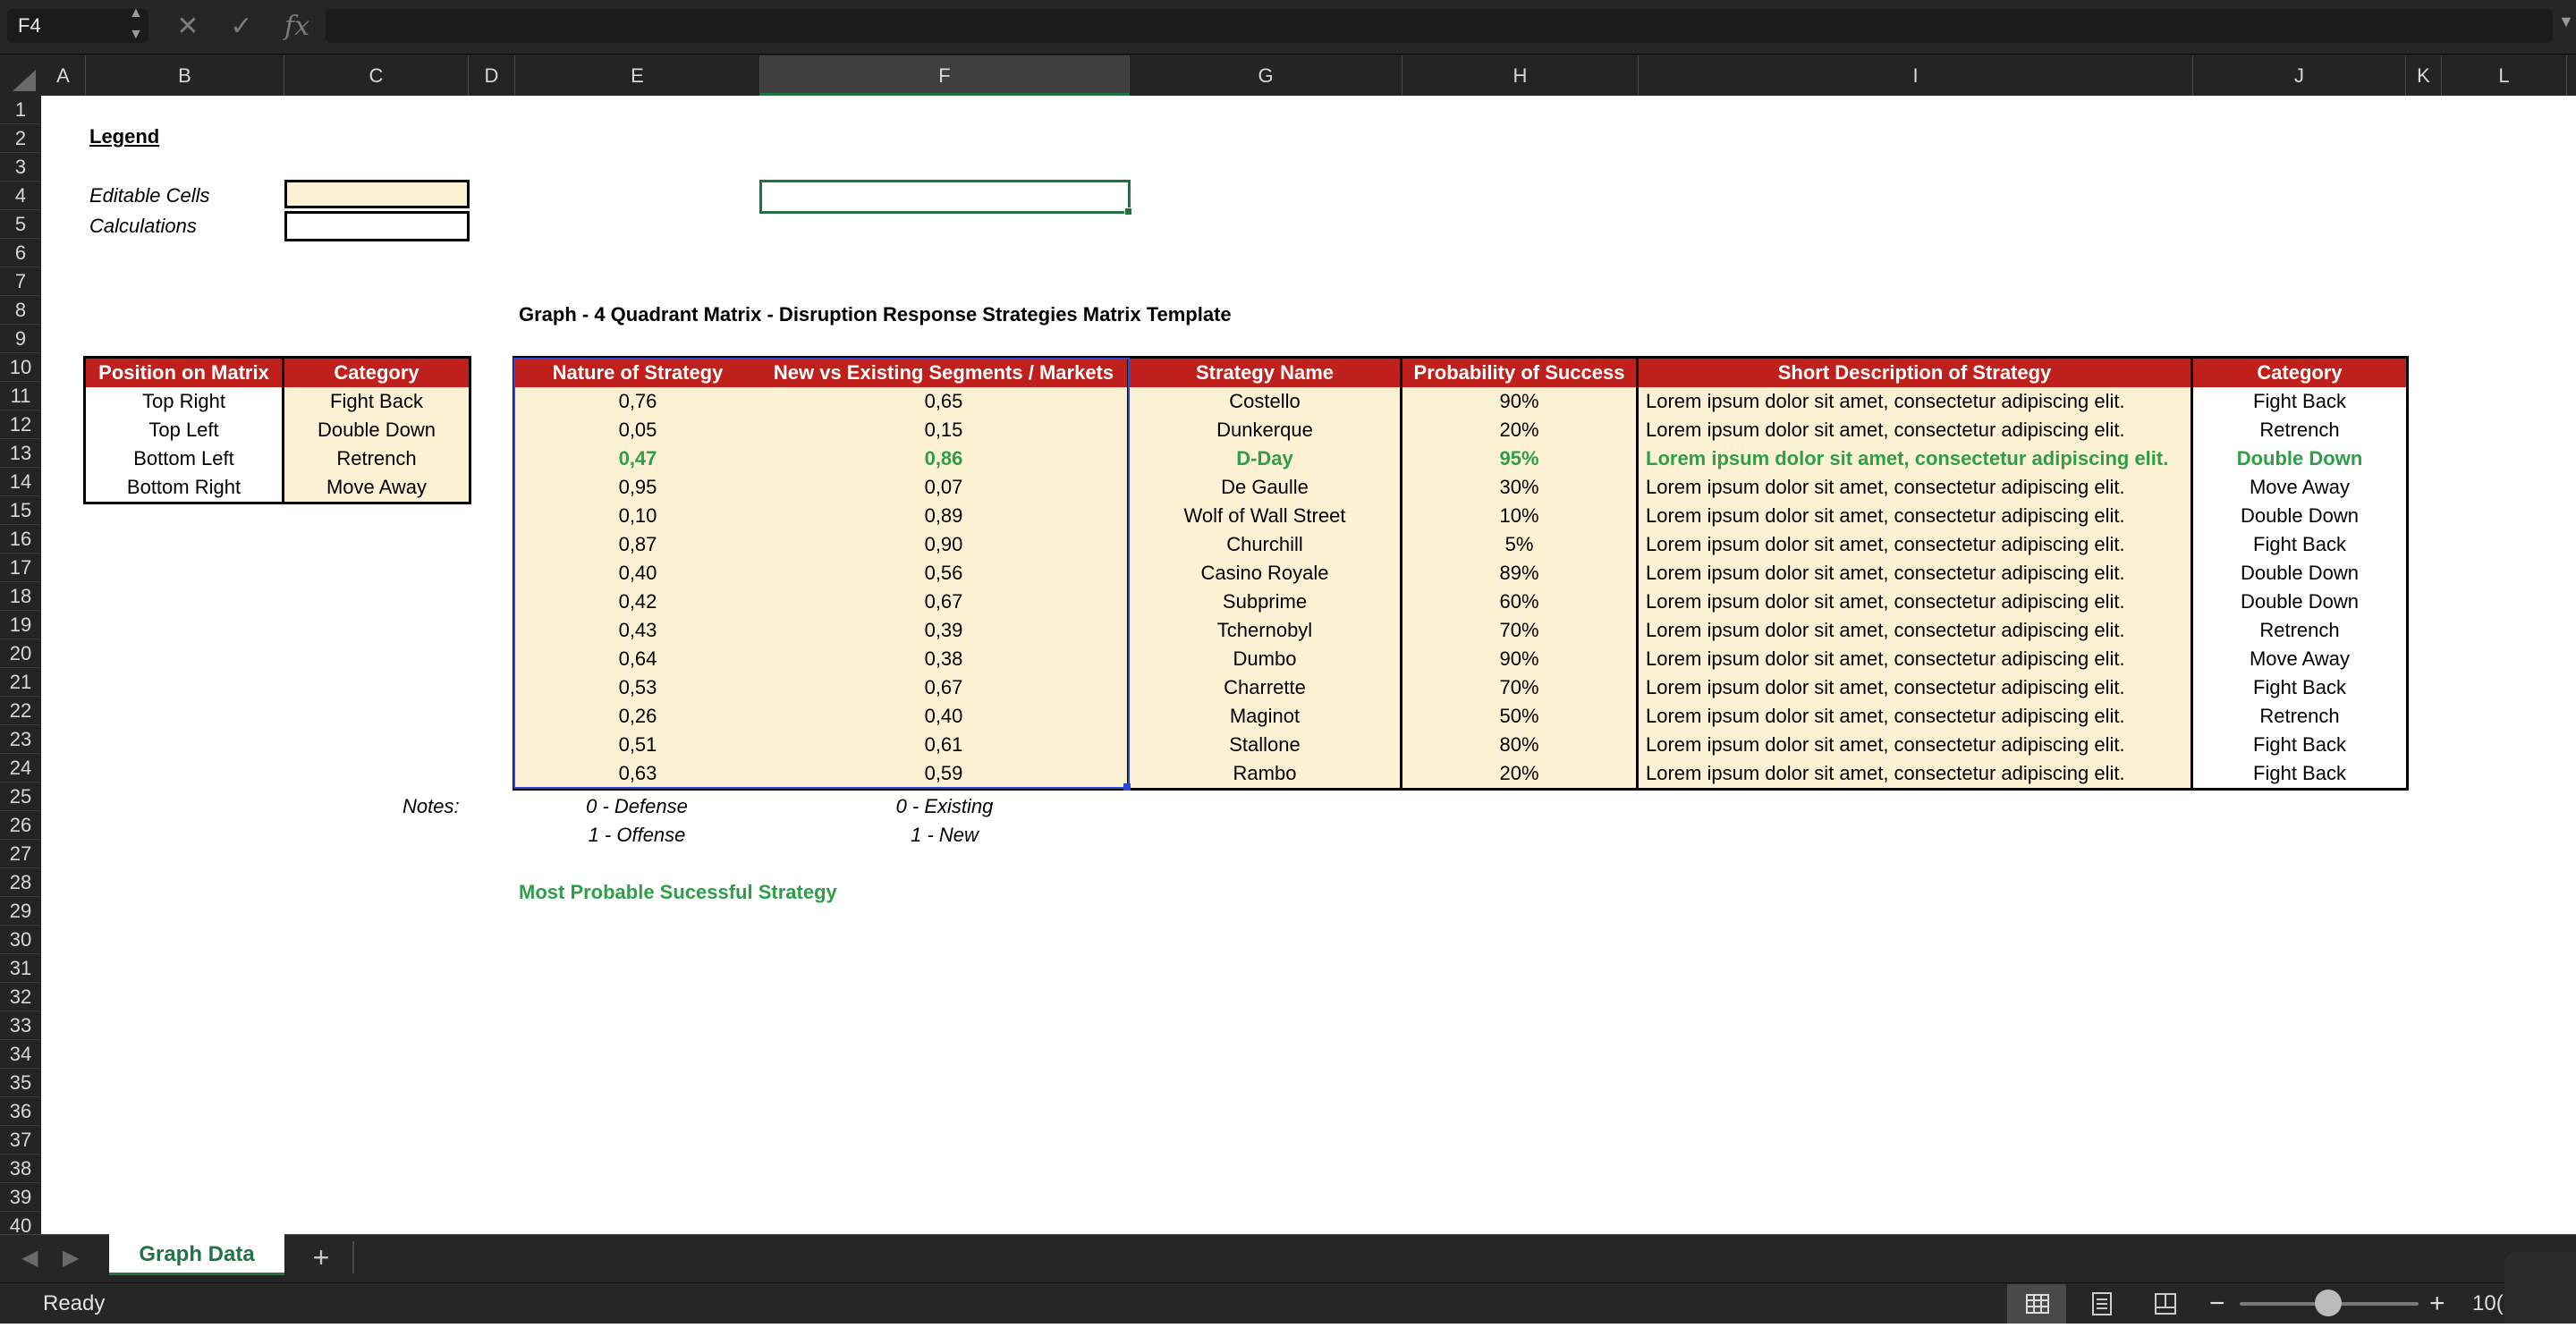 The height and width of the screenshot is (1328, 2576). I want to click on normal-view-button, so click(2036, 1304).